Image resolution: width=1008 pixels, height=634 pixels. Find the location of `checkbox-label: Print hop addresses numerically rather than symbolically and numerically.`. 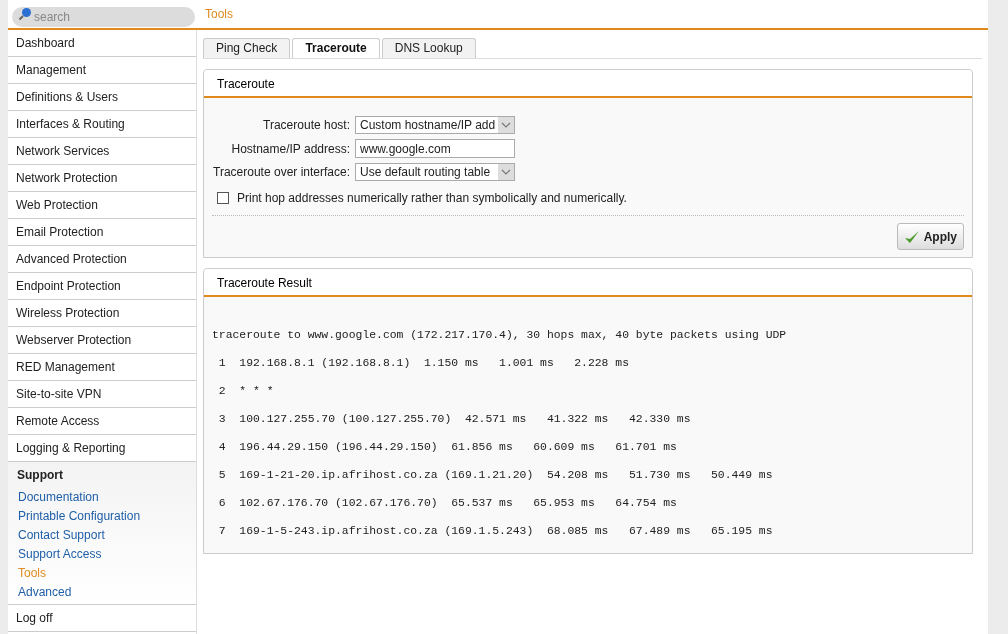

checkbox-label: Print hop addresses numerically rather than symbolically and numerically. is located at coordinates (432, 198).